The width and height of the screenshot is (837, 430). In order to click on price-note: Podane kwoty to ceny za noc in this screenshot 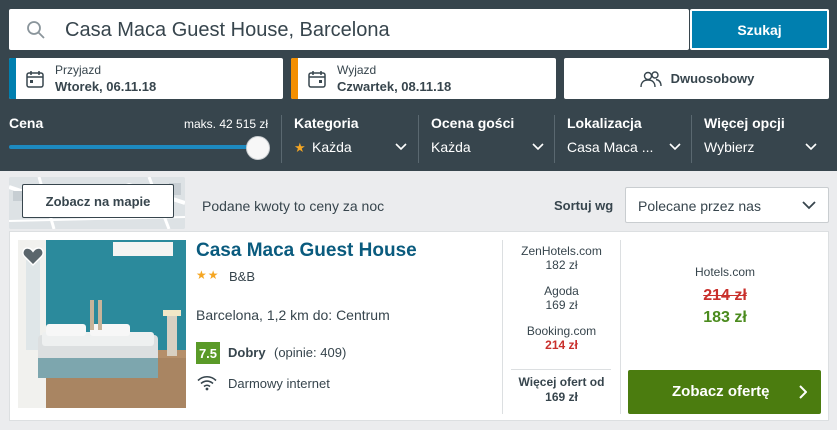, I will do `click(293, 206)`.